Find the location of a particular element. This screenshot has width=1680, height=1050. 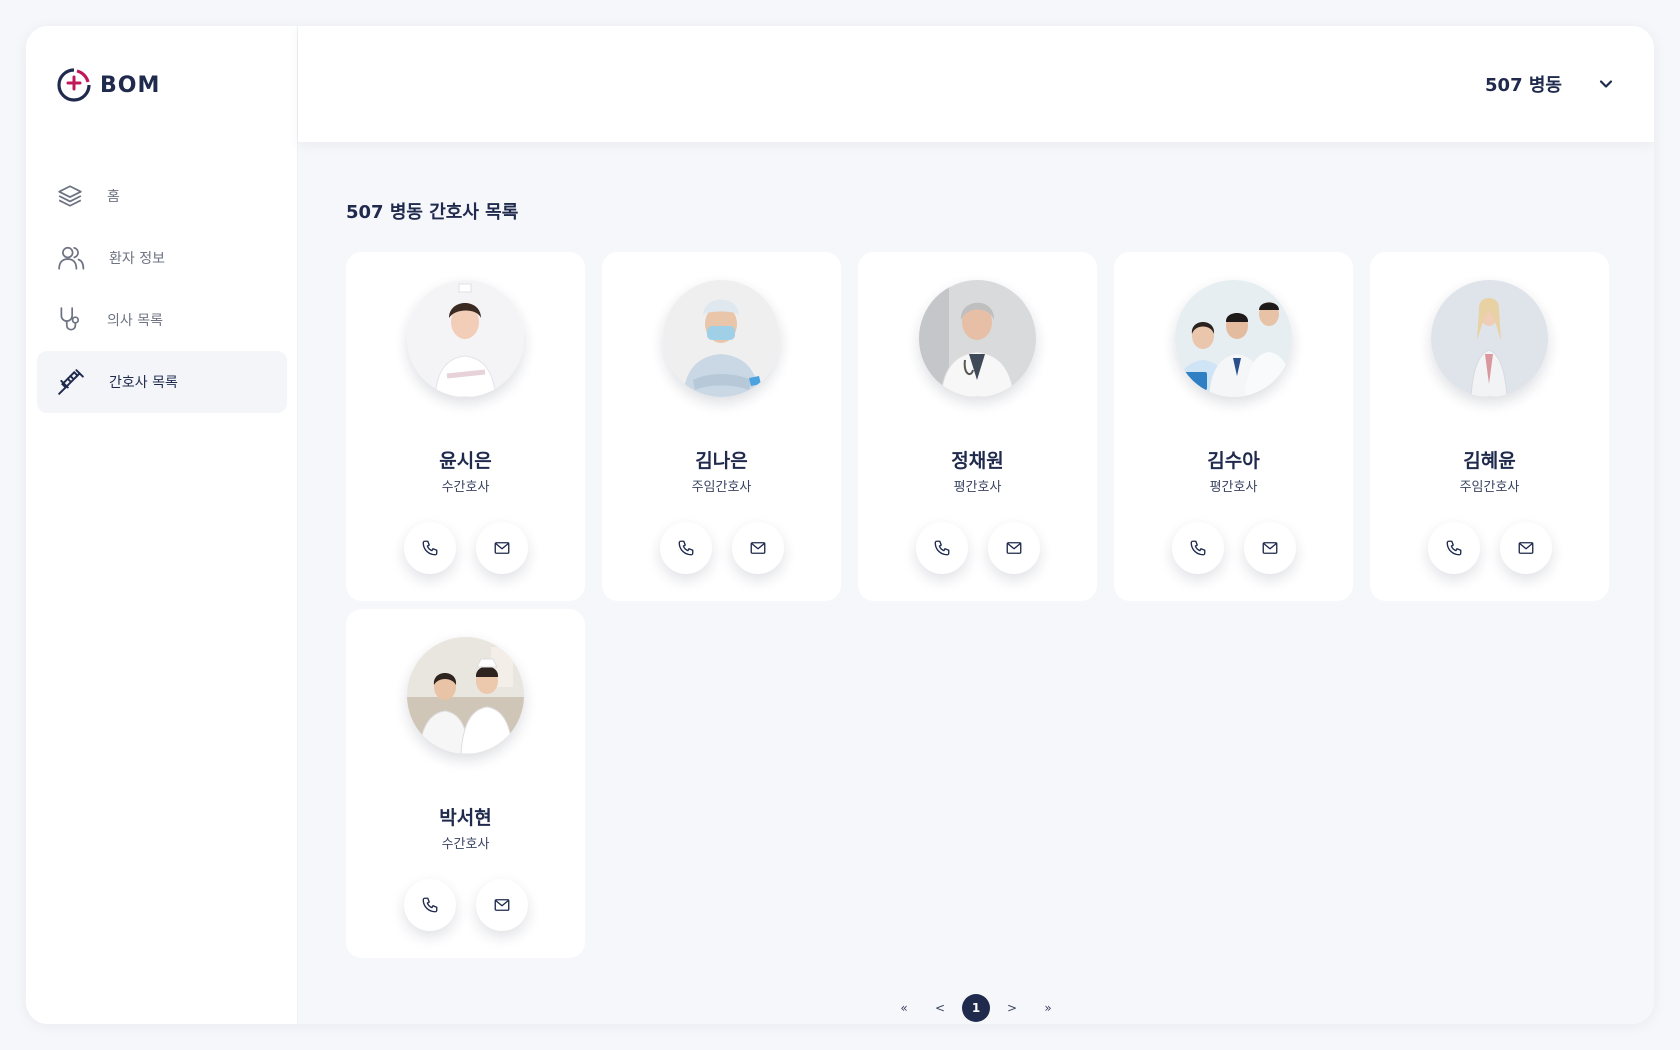

next-page-button: > is located at coordinates (1012, 1008).